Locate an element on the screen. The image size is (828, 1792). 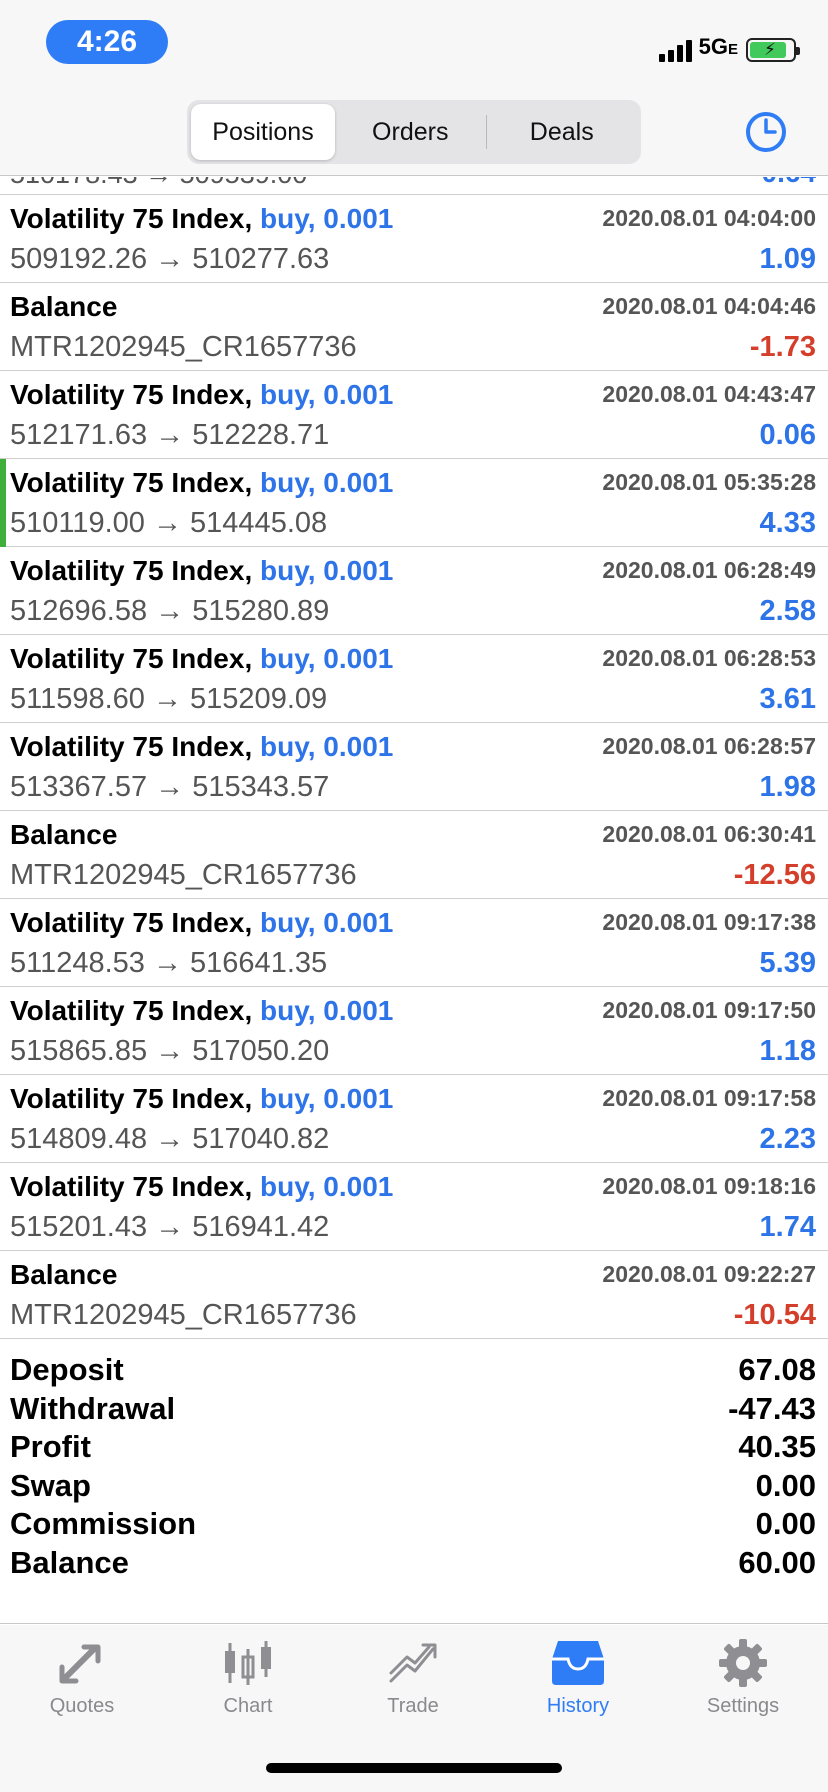
deal-amount: -12.56 is located at coordinates (774, 875).